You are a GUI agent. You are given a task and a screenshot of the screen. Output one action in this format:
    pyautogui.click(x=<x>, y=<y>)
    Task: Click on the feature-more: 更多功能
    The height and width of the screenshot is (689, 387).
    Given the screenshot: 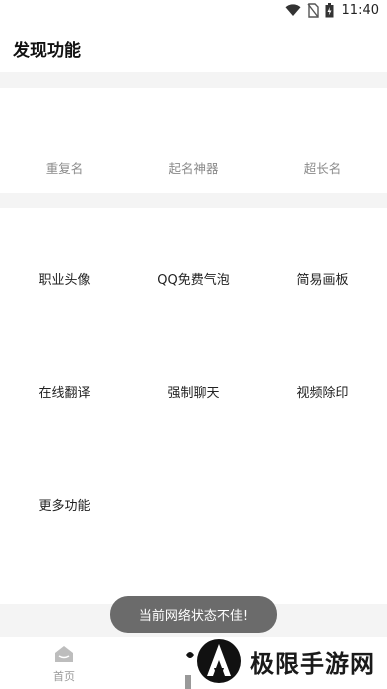 What is the action you would take?
    pyautogui.click(x=64, y=504)
    